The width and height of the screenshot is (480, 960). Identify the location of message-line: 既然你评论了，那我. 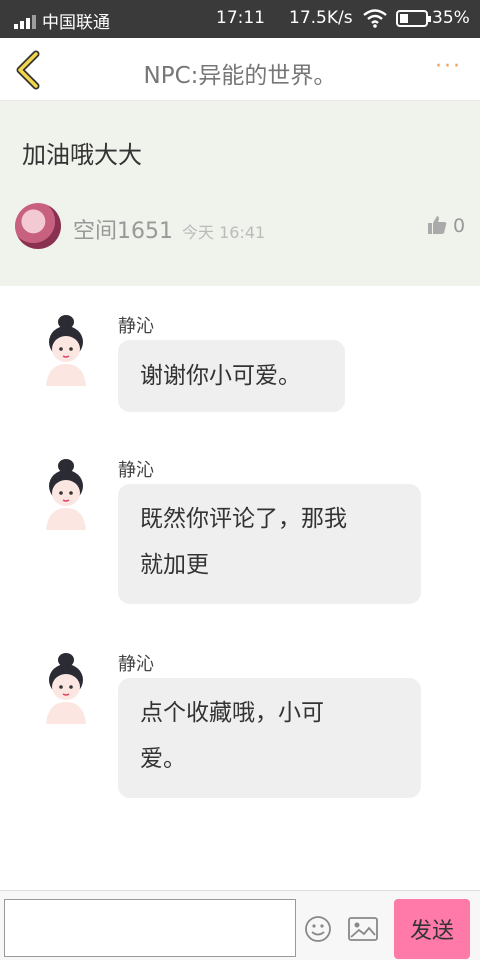
(243, 519).